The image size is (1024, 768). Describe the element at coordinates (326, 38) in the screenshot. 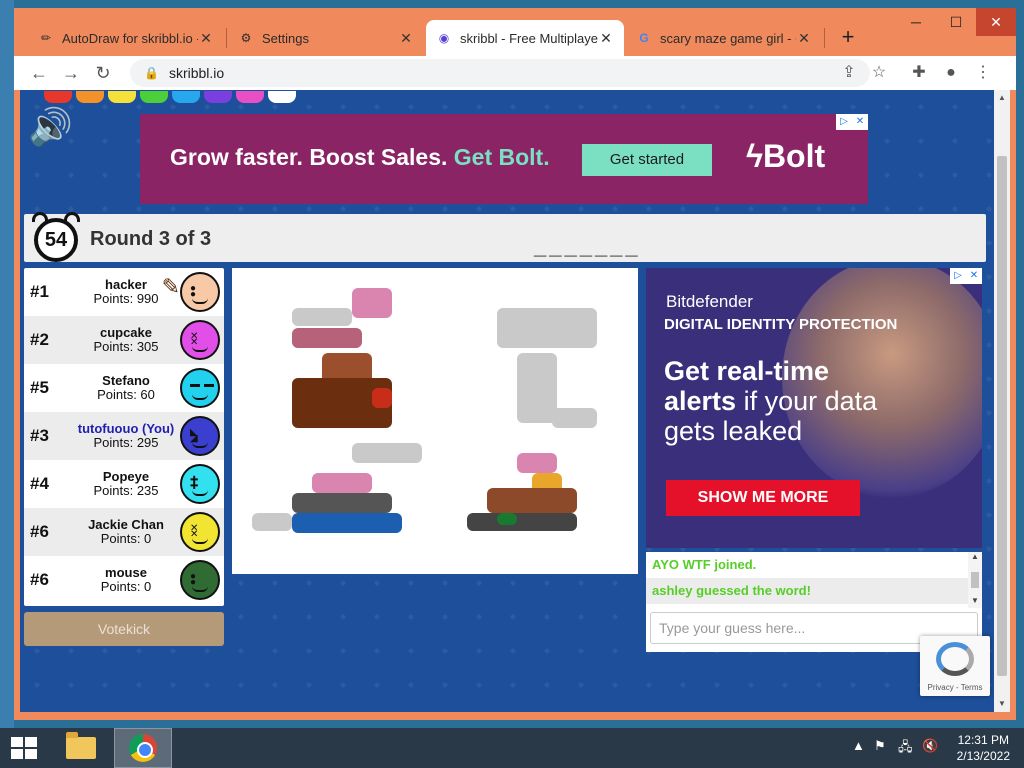

I see `tab-settings: ⚙ Settings ✕` at that location.